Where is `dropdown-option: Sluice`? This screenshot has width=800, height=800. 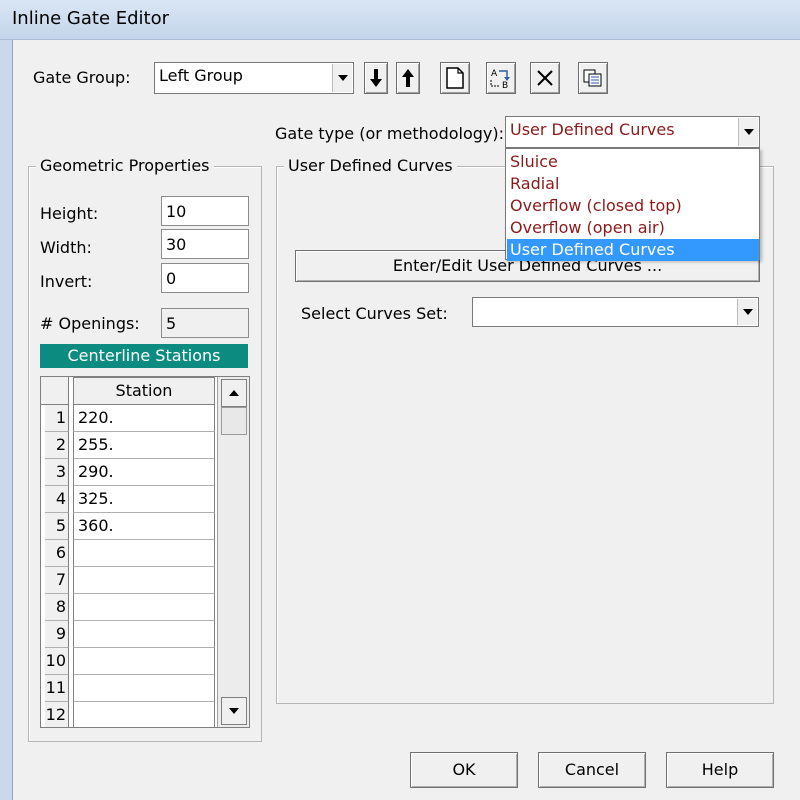
dropdown-option: Sluice is located at coordinates (633, 162).